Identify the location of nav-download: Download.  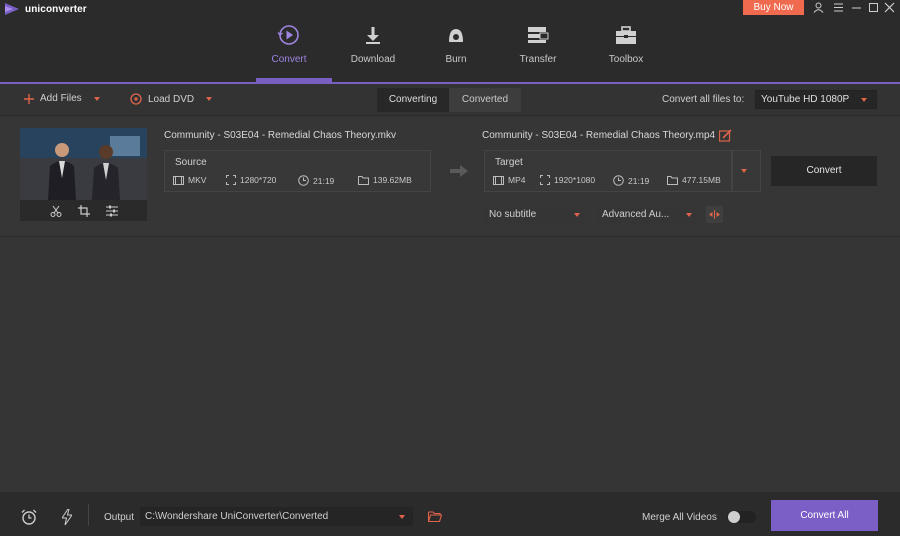
(373, 43).